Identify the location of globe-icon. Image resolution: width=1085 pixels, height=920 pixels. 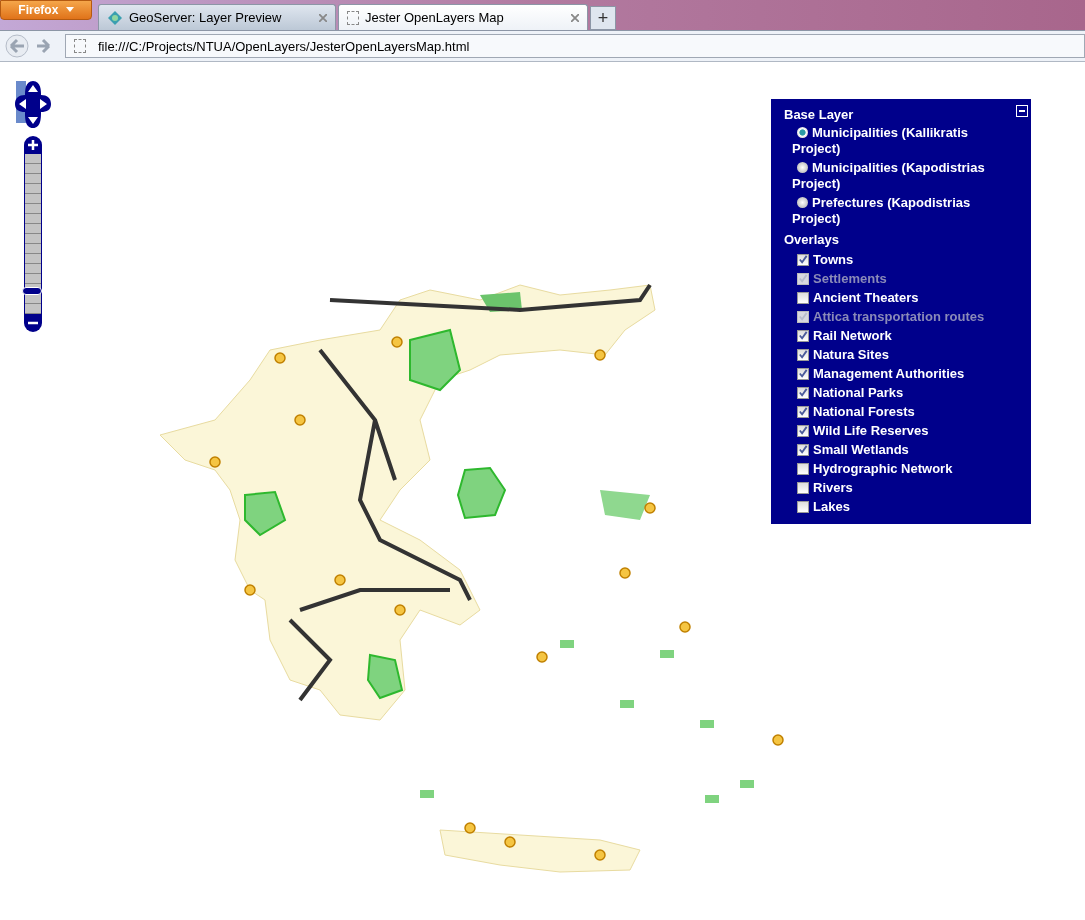
(115, 17).